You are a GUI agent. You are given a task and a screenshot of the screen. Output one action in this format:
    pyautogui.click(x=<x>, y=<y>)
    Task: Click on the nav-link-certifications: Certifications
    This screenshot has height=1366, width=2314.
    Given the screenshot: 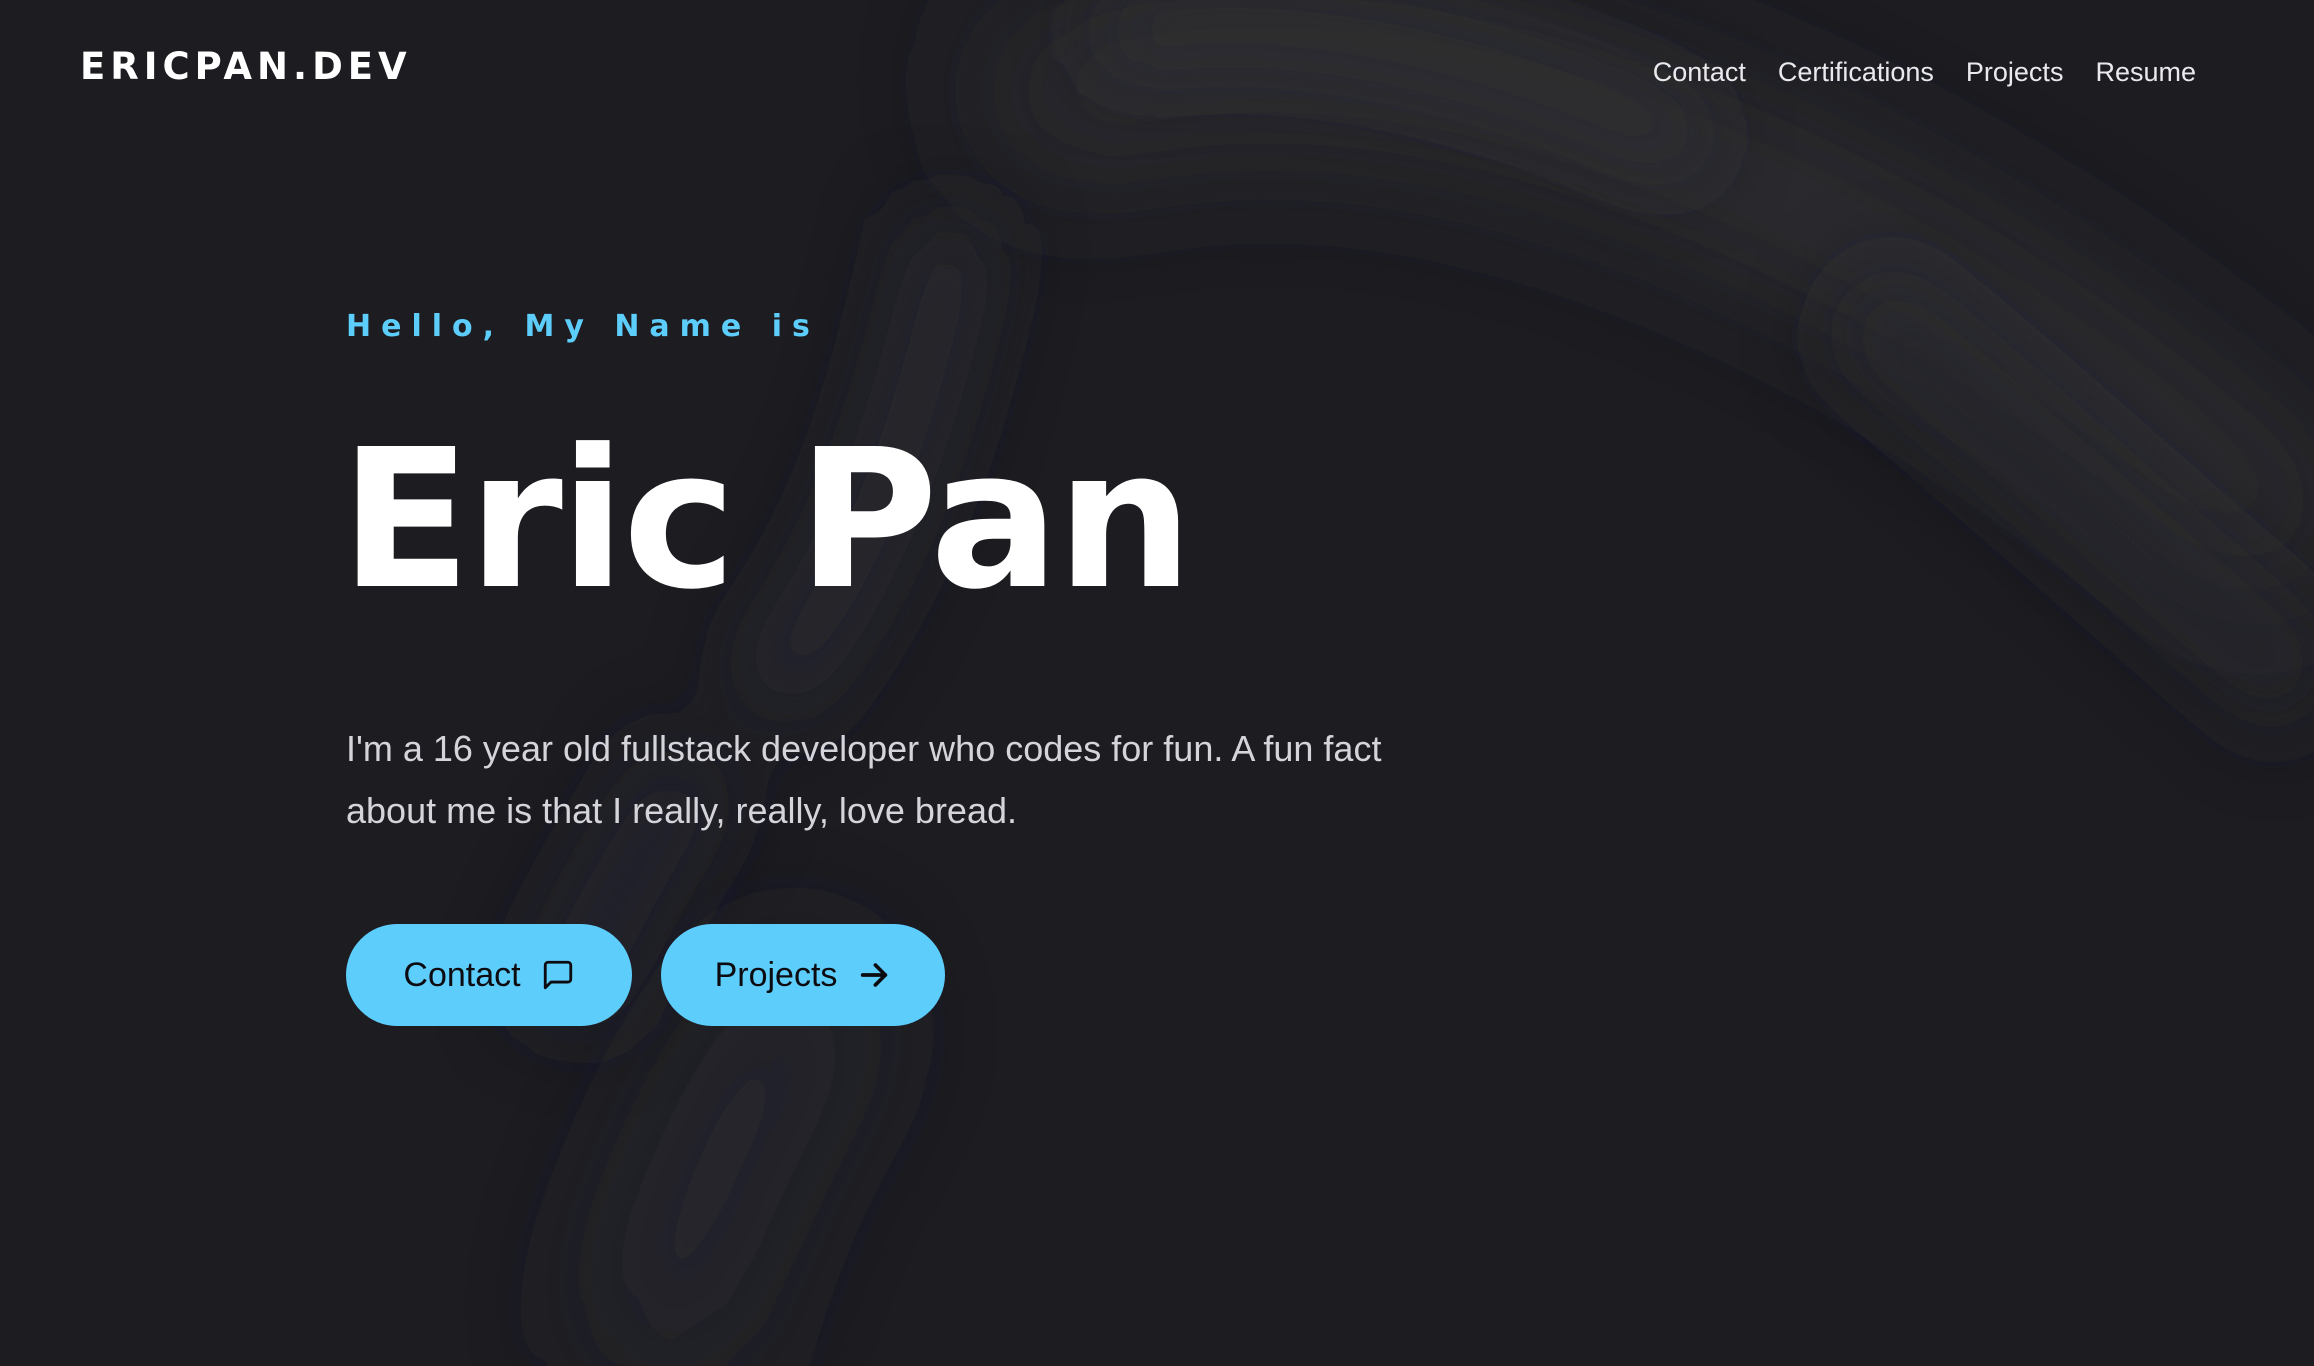 What is the action you would take?
    pyautogui.click(x=1856, y=72)
    